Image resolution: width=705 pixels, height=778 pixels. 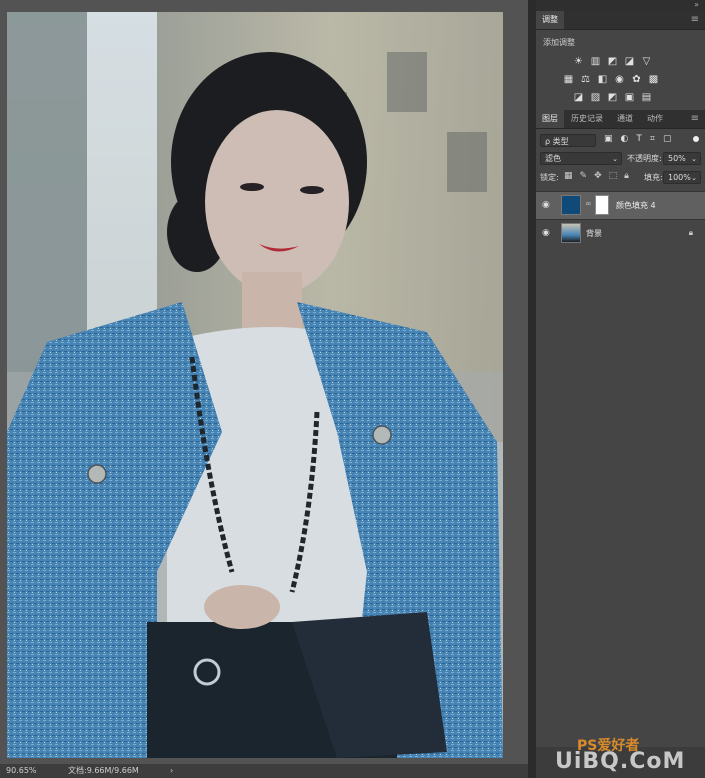 I want to click on fill-field: 100% ⌄, so click(x=682, y=177).